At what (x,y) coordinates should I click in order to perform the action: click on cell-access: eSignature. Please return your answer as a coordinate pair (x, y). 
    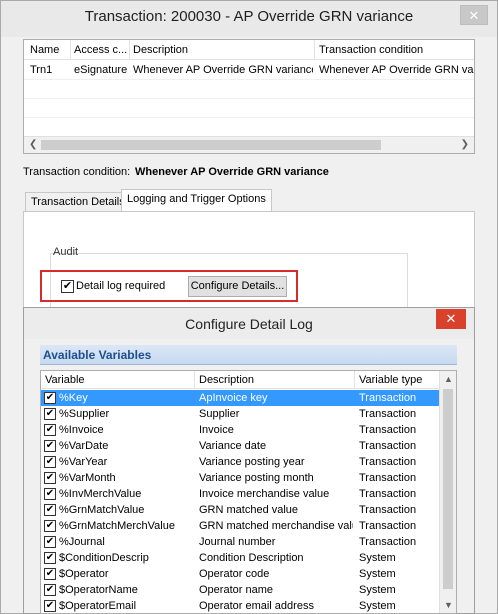
    Looking at the image, I should click on (101, 70).